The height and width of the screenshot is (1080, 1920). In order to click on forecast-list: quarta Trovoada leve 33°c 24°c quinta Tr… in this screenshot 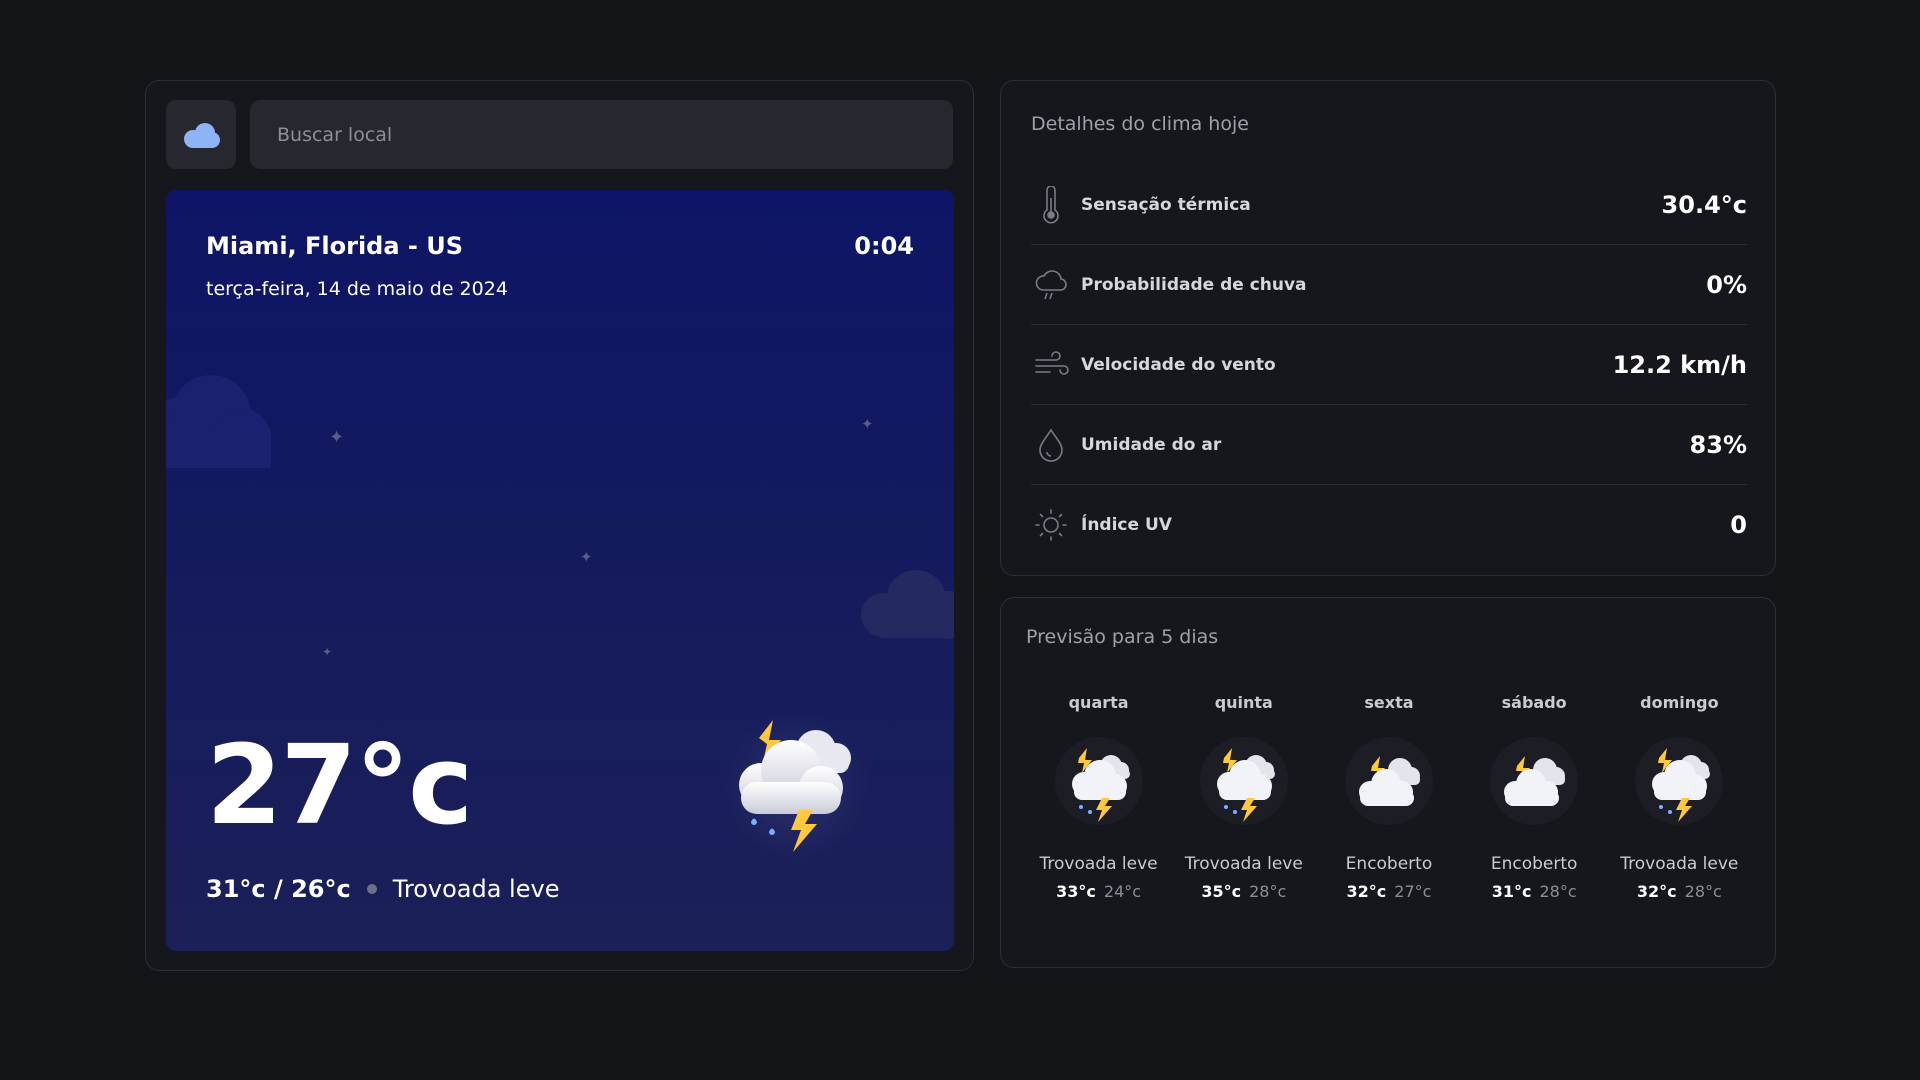, I will do `click(1389, 797)`.